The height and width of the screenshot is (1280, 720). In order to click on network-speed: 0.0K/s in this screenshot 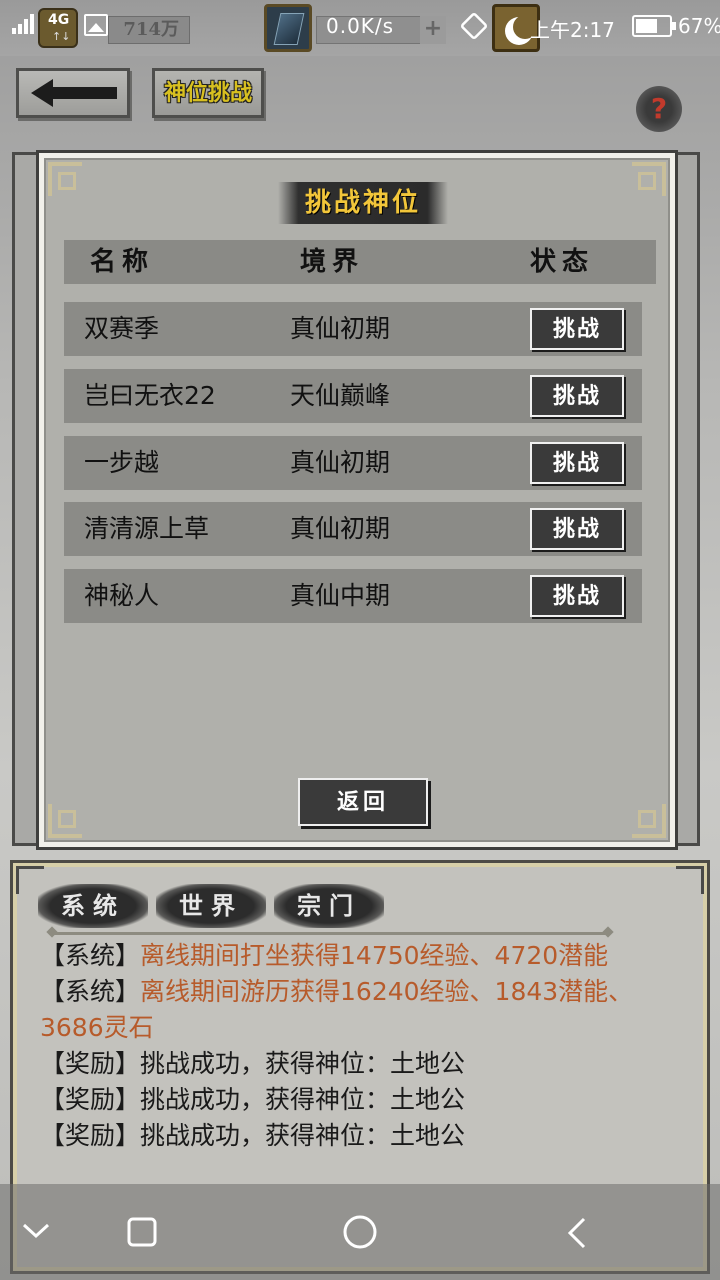, I will do `click(360, 26)`.